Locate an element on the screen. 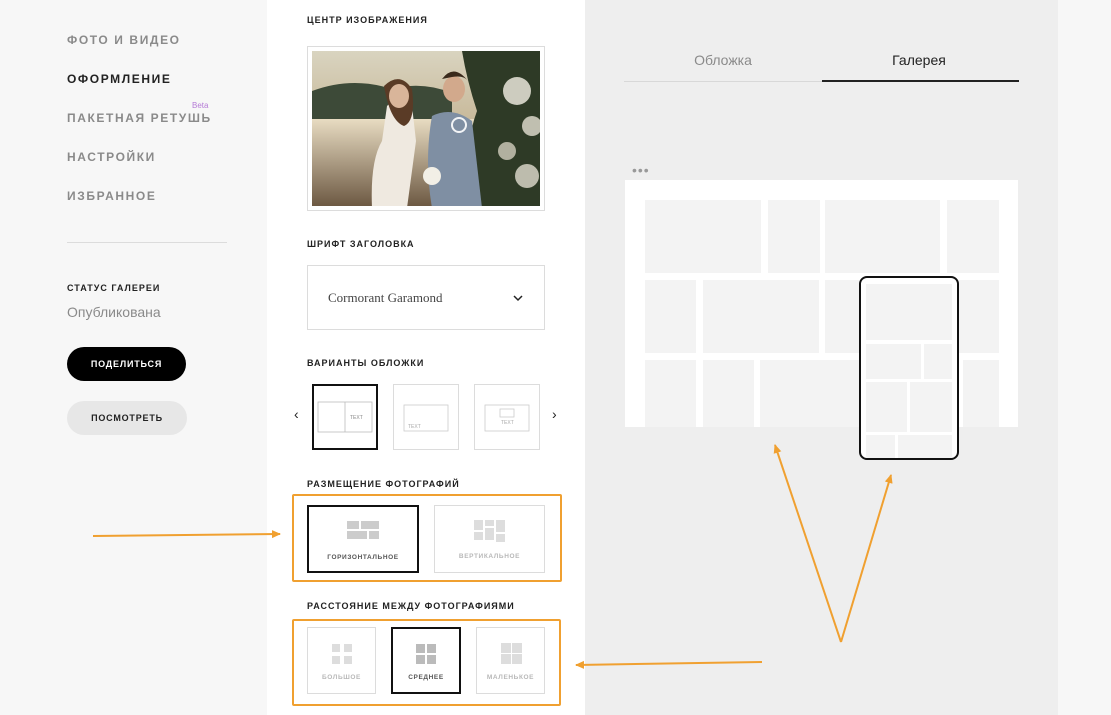 This screenshot has width=1111, height=715. photo-spacing-title: РАССТОЯНИЕ МЕЖДУ ФОТОГРАФИЯМИ is located at coordinates (411, 606).